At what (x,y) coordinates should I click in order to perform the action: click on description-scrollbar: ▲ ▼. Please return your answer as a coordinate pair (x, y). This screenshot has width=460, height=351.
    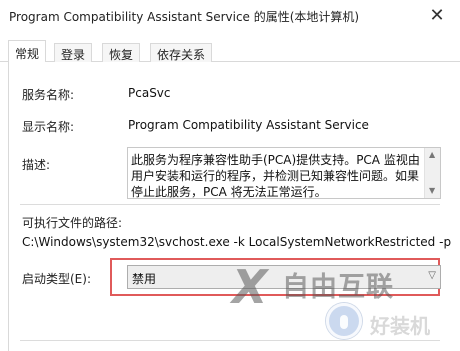
    Looking at the image, I should click on (432, 173).